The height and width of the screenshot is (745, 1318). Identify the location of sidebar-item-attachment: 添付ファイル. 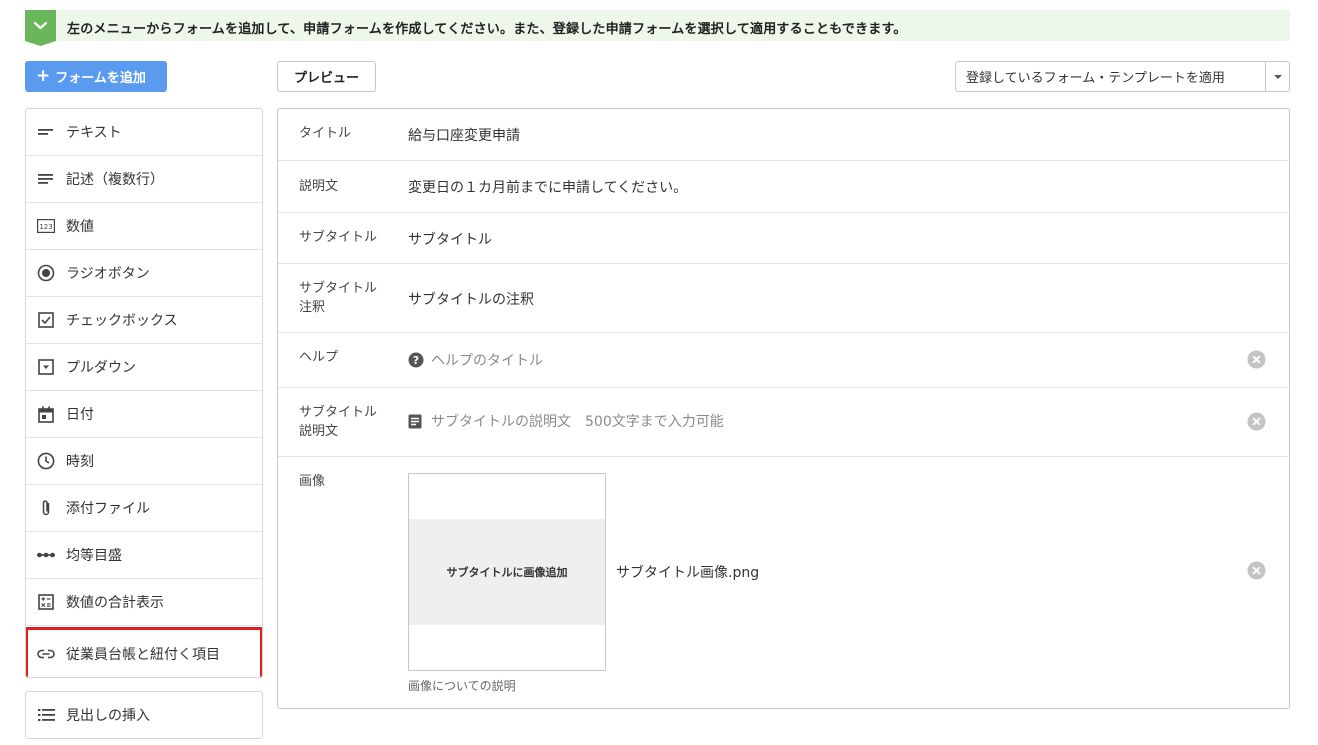
(144, 508).